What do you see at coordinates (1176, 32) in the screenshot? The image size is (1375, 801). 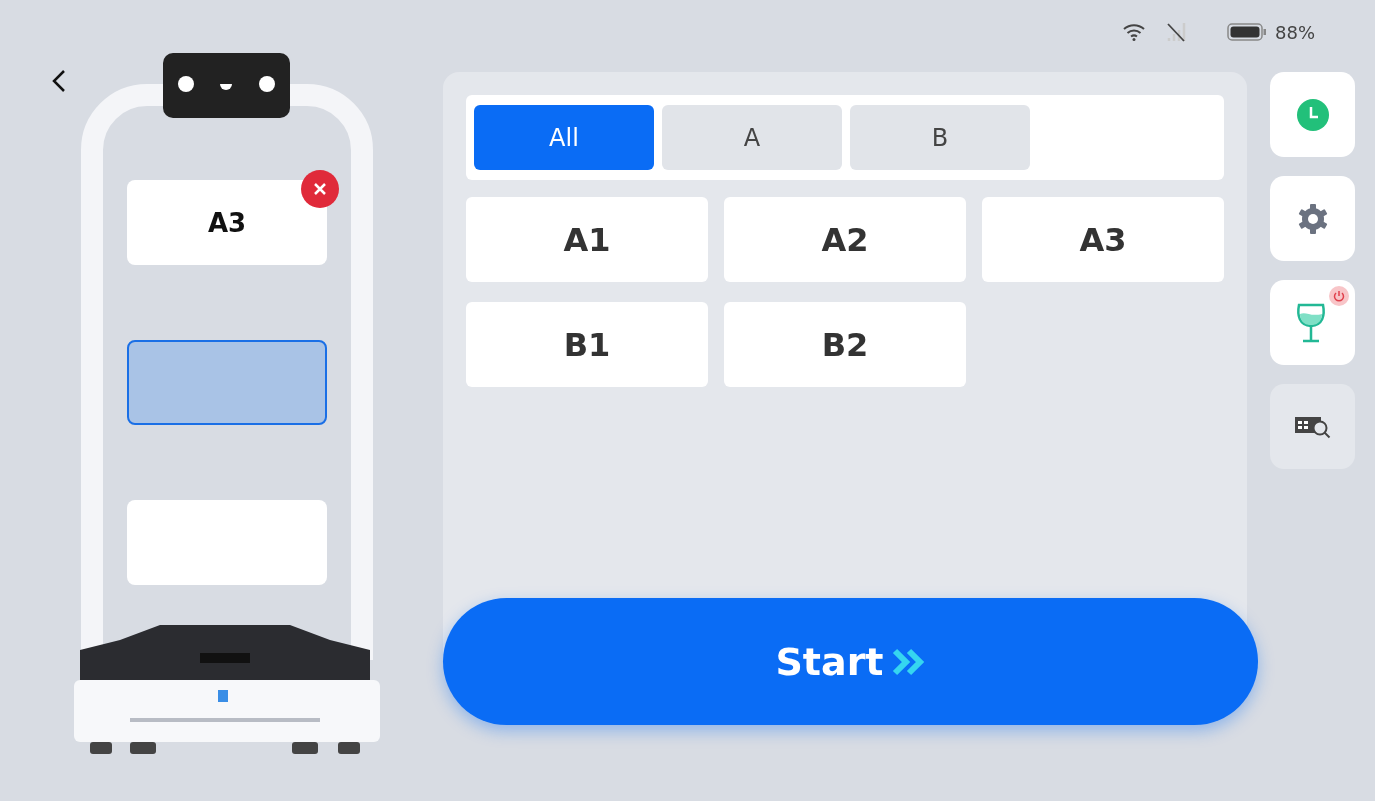 I see `no-signal-icon` at bounding box center [1176, 32].